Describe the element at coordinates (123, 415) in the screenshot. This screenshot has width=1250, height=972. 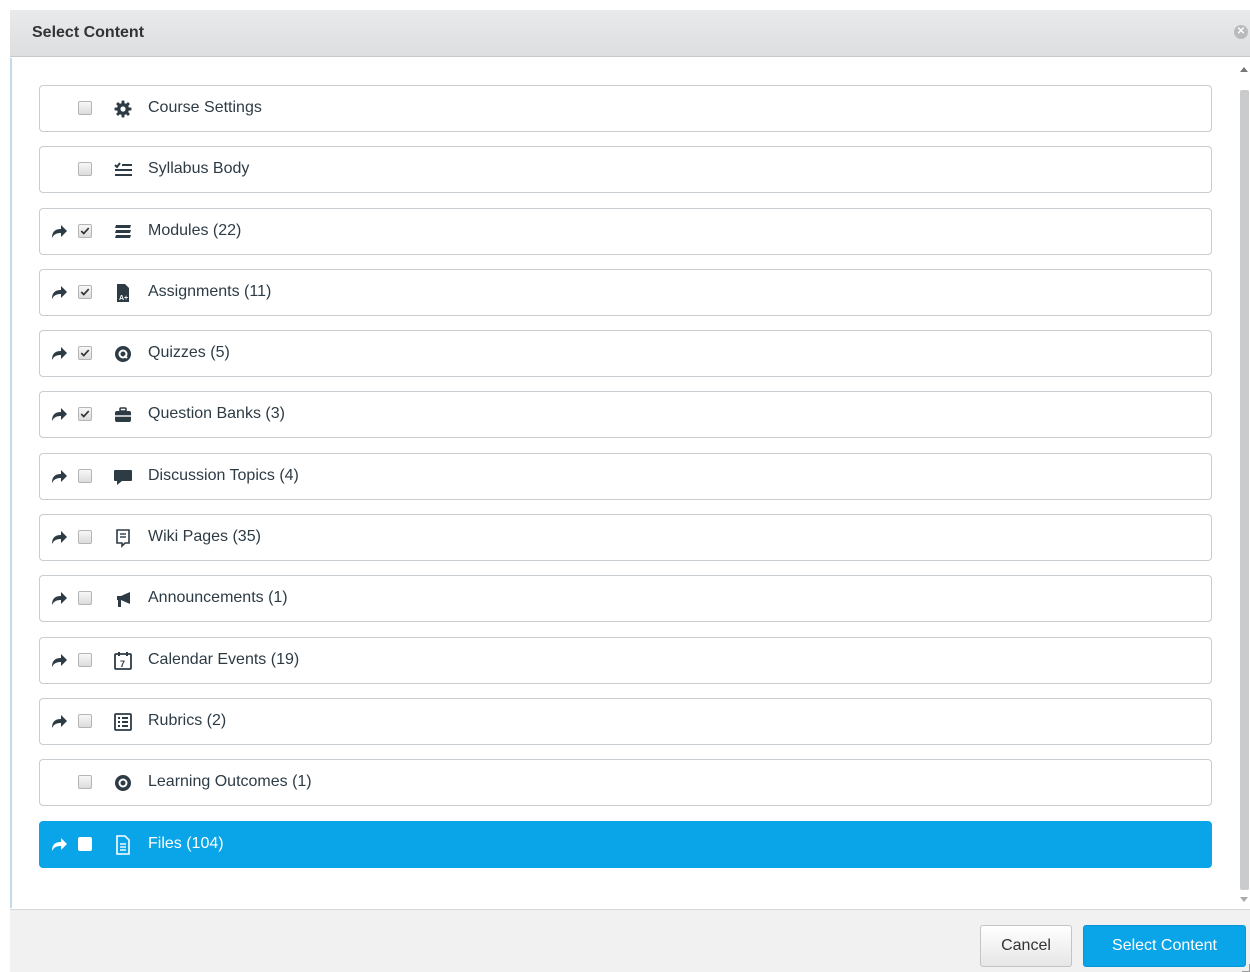
I see `briefcase-icon` at that location.